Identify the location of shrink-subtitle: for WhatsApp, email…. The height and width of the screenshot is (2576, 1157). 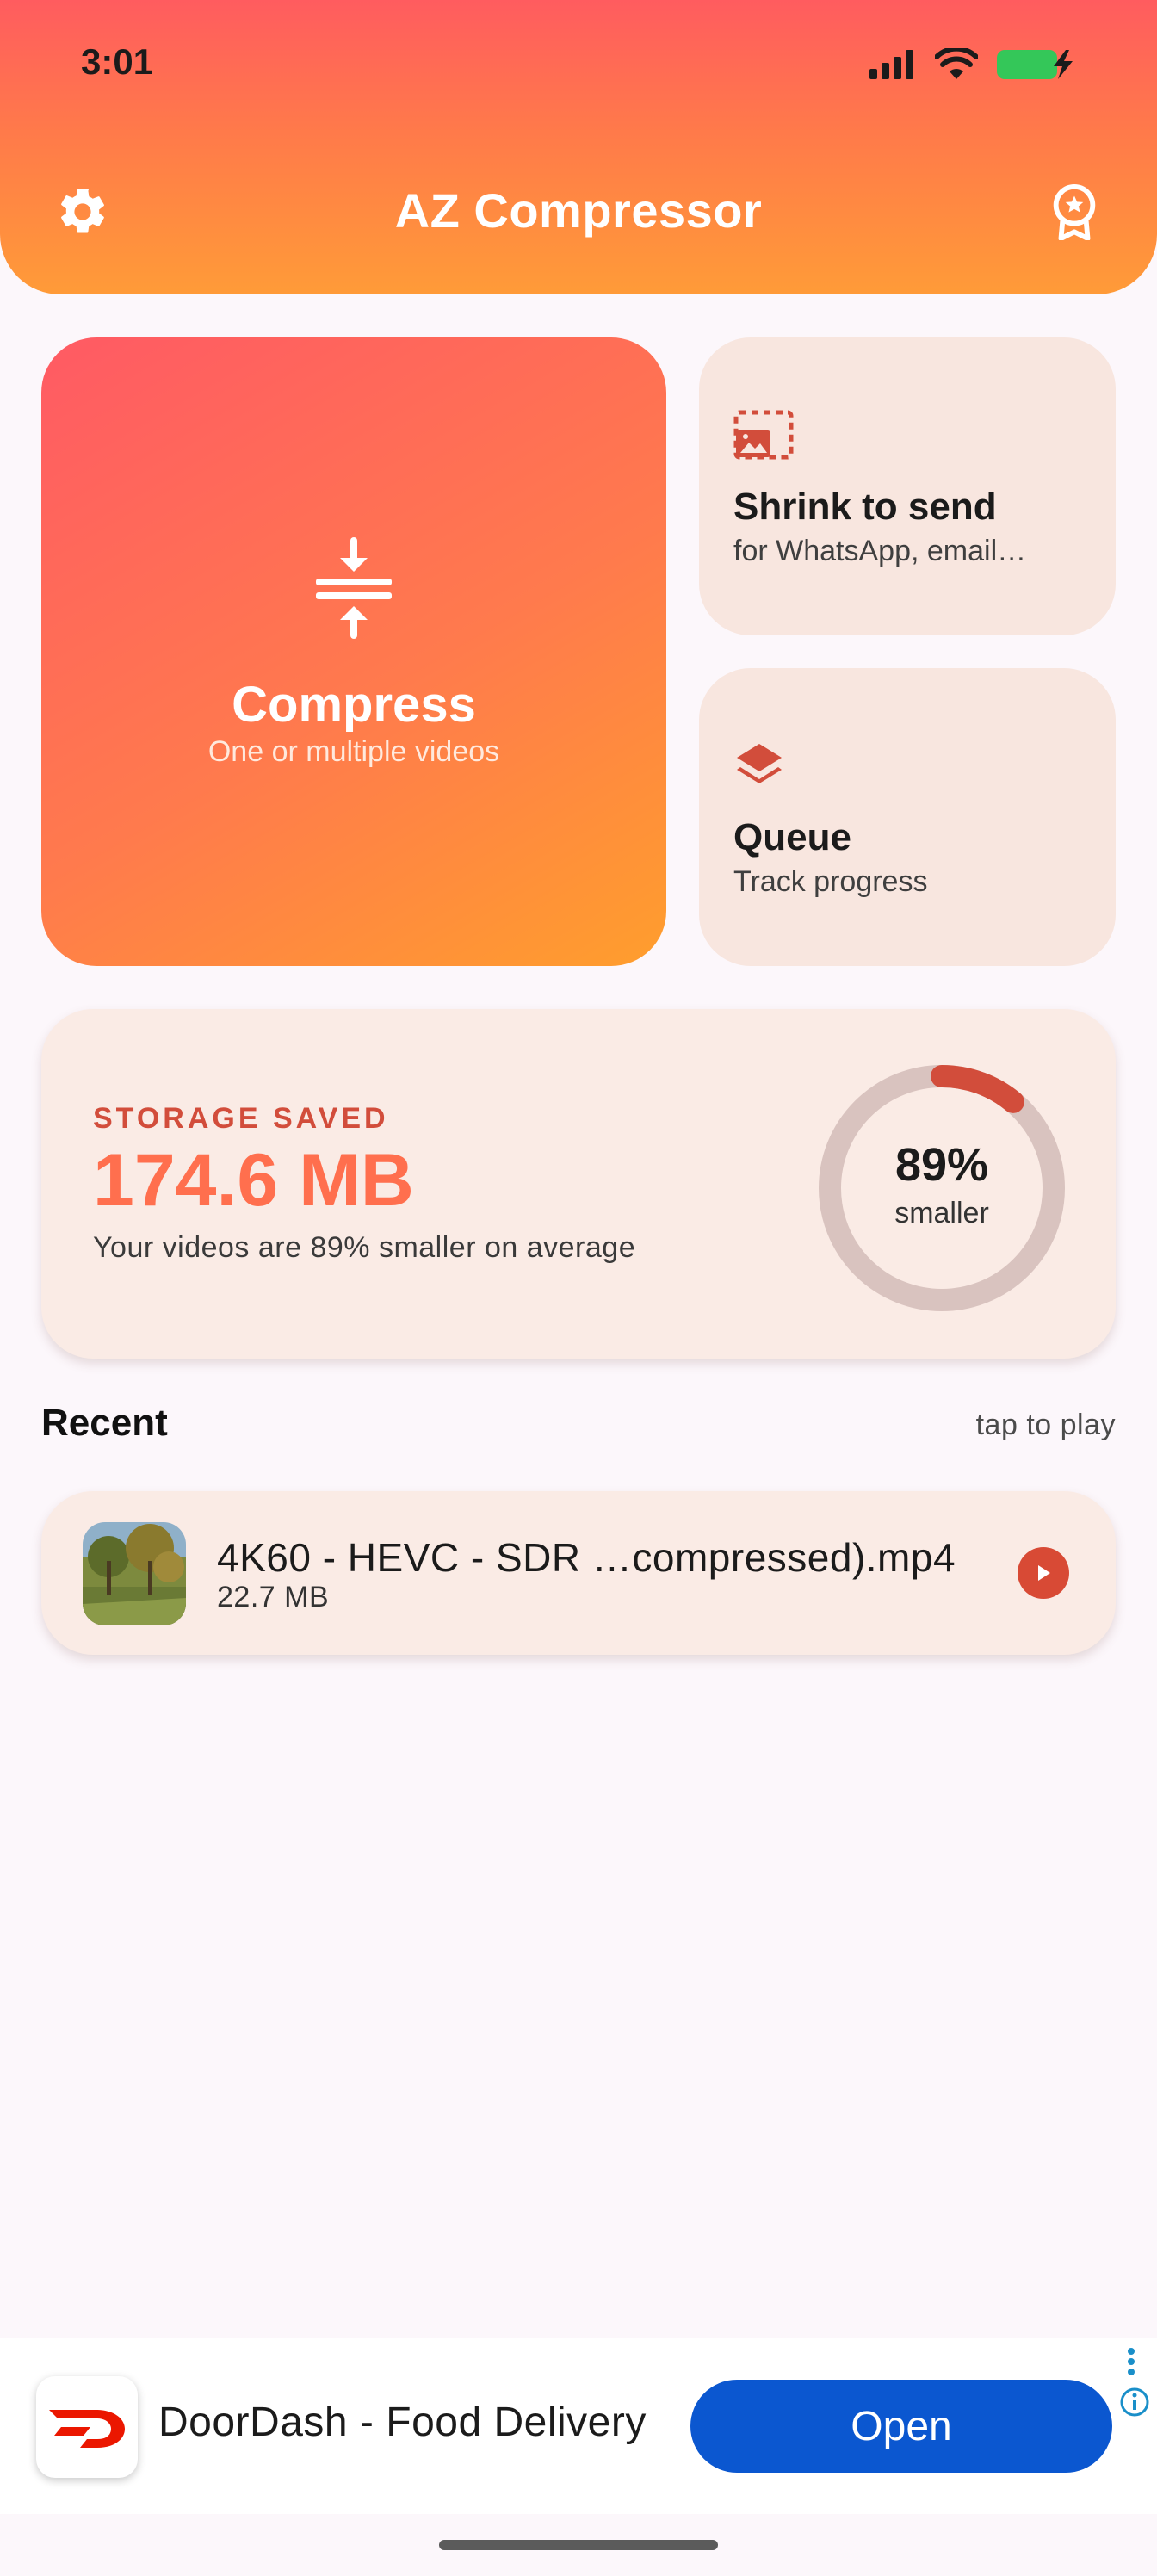
(880, 551).